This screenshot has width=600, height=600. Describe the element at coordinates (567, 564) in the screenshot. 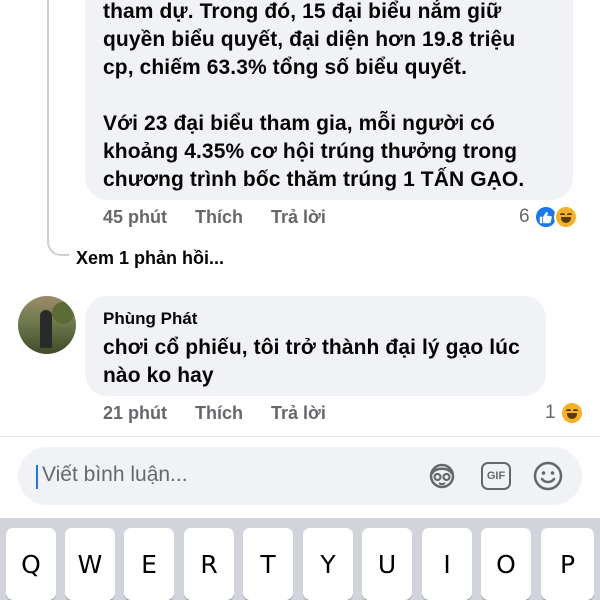

I see `key-p: P` at that location.